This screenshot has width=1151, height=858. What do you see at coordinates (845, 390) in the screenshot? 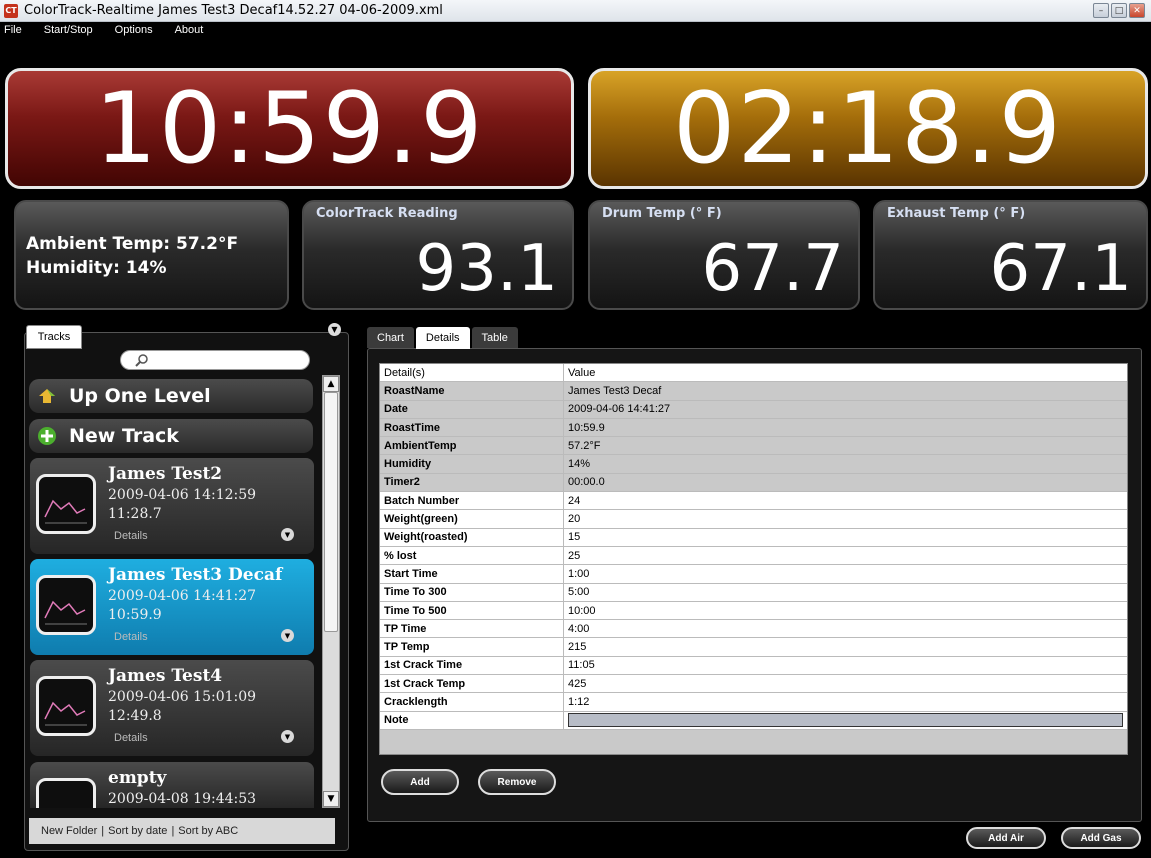
I see `row-value: James Test3 Decaf` at bounding box center [845, 390].